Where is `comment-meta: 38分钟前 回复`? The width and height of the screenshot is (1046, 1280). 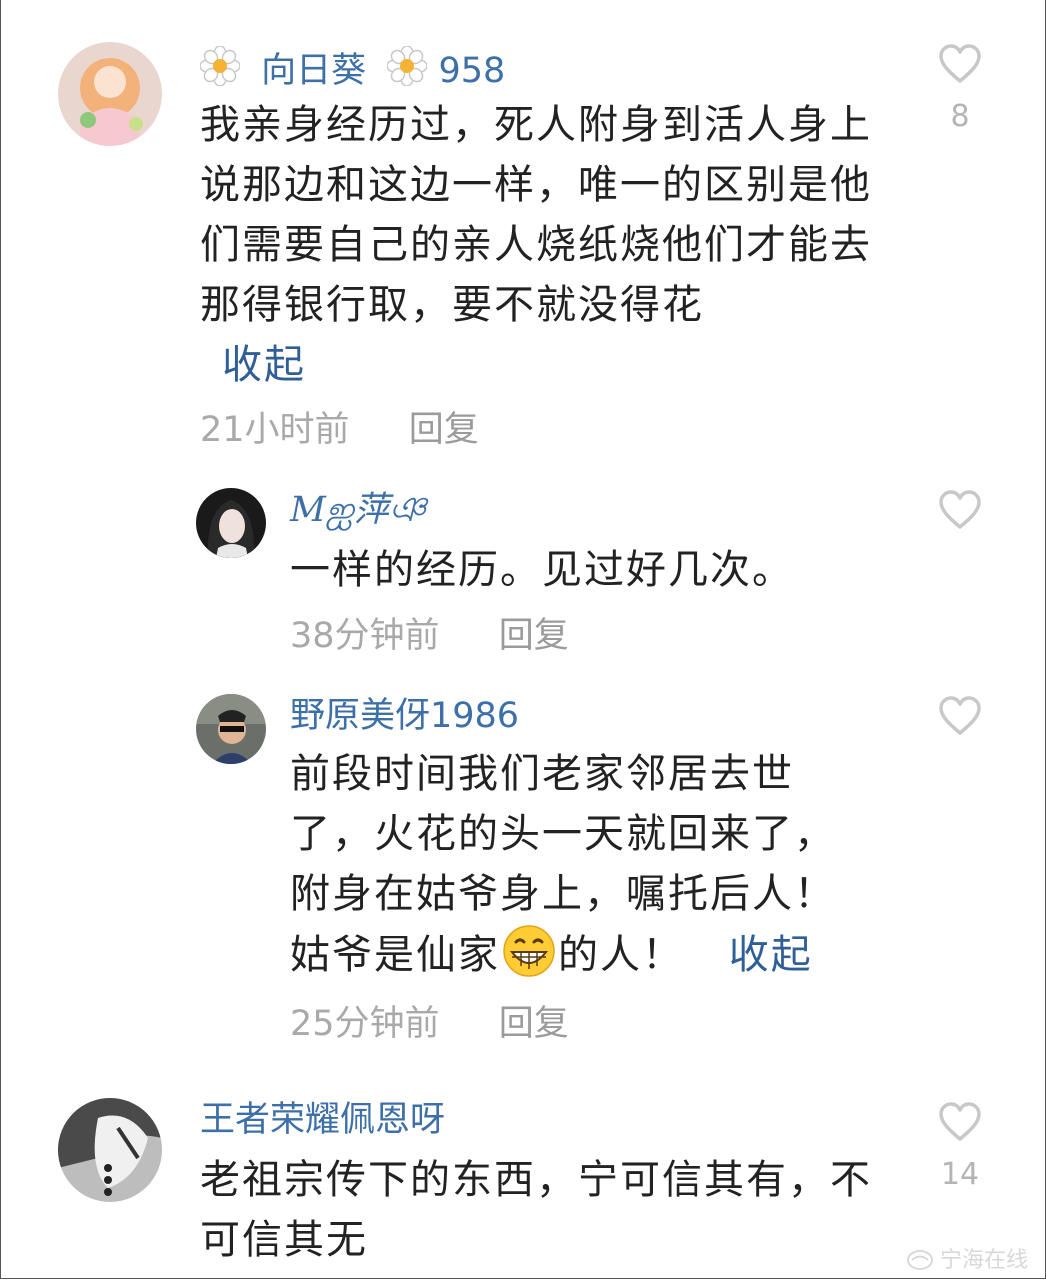
comment-meta: 38分钟前 回复 is located at coordinates (429, 636).